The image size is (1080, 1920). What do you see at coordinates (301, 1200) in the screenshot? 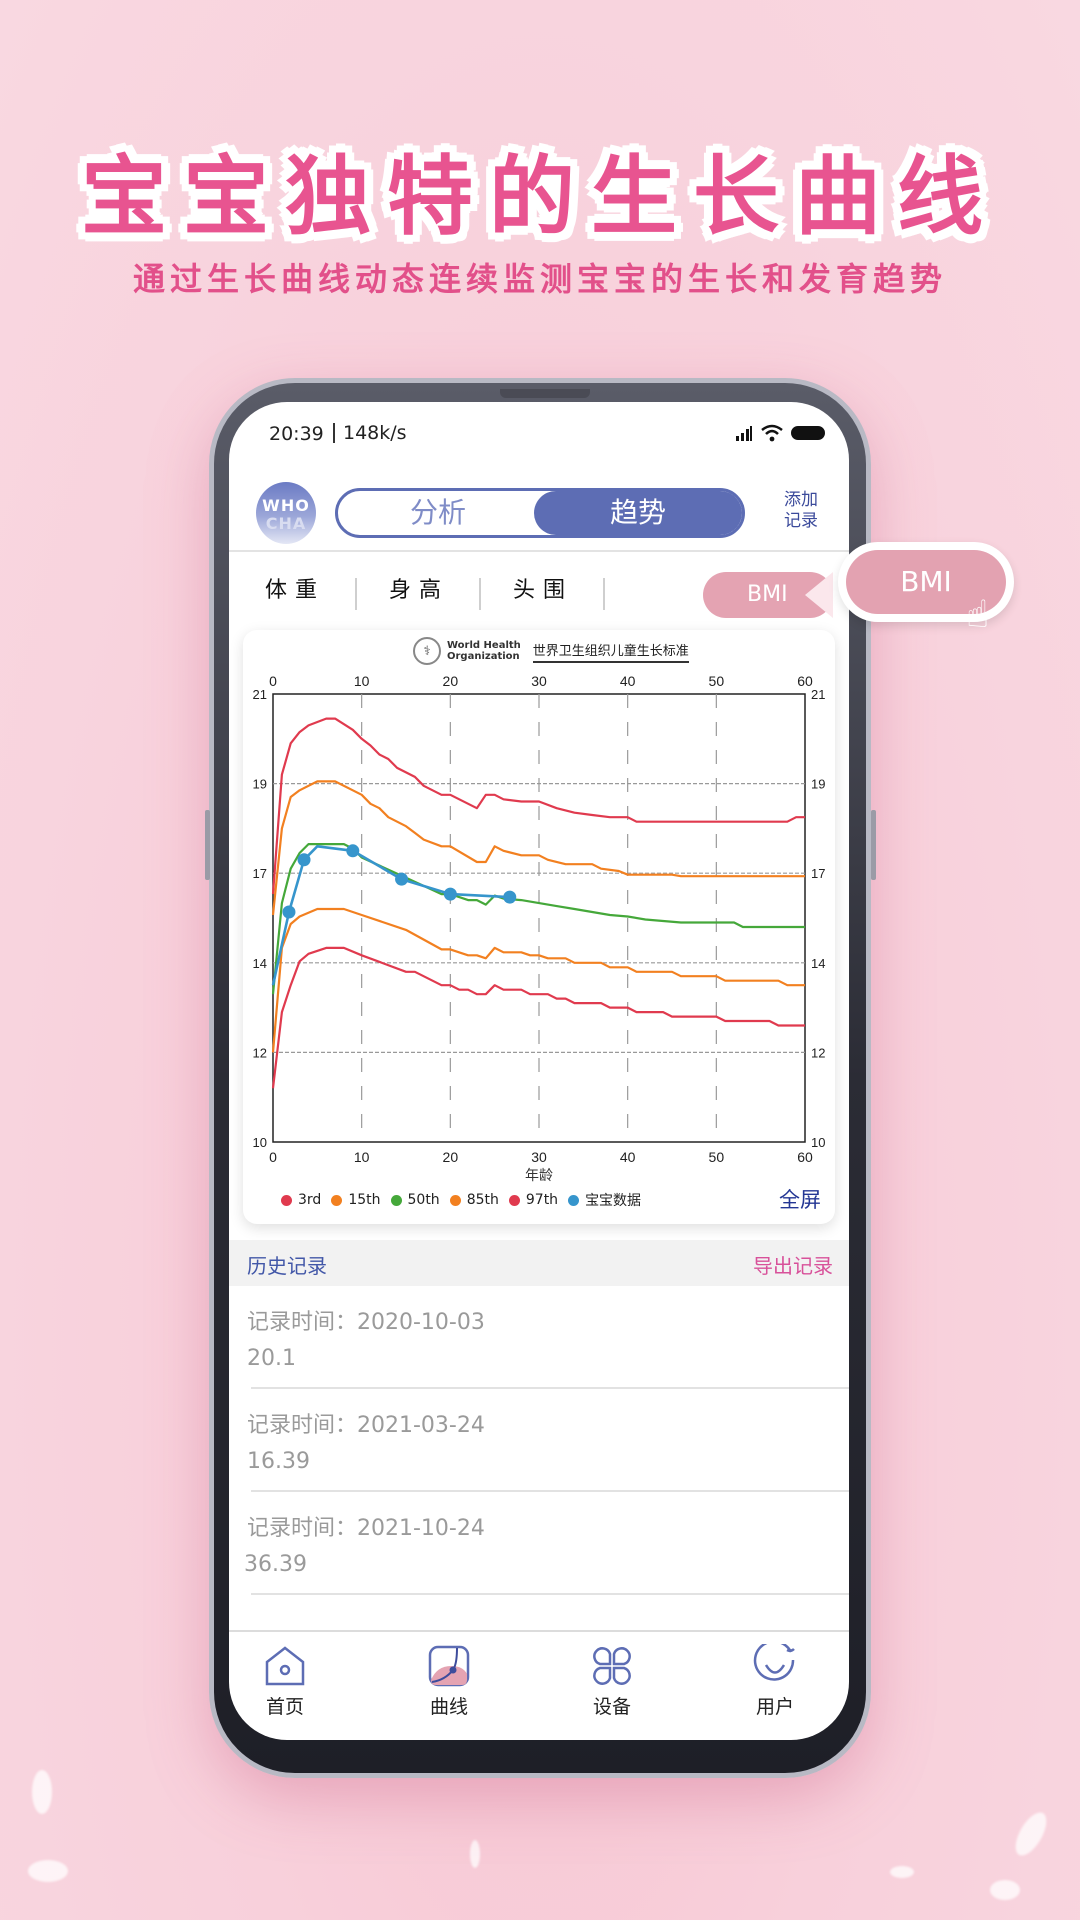
I see `legend-item: 3rd` at bounding box center [301, 1200].